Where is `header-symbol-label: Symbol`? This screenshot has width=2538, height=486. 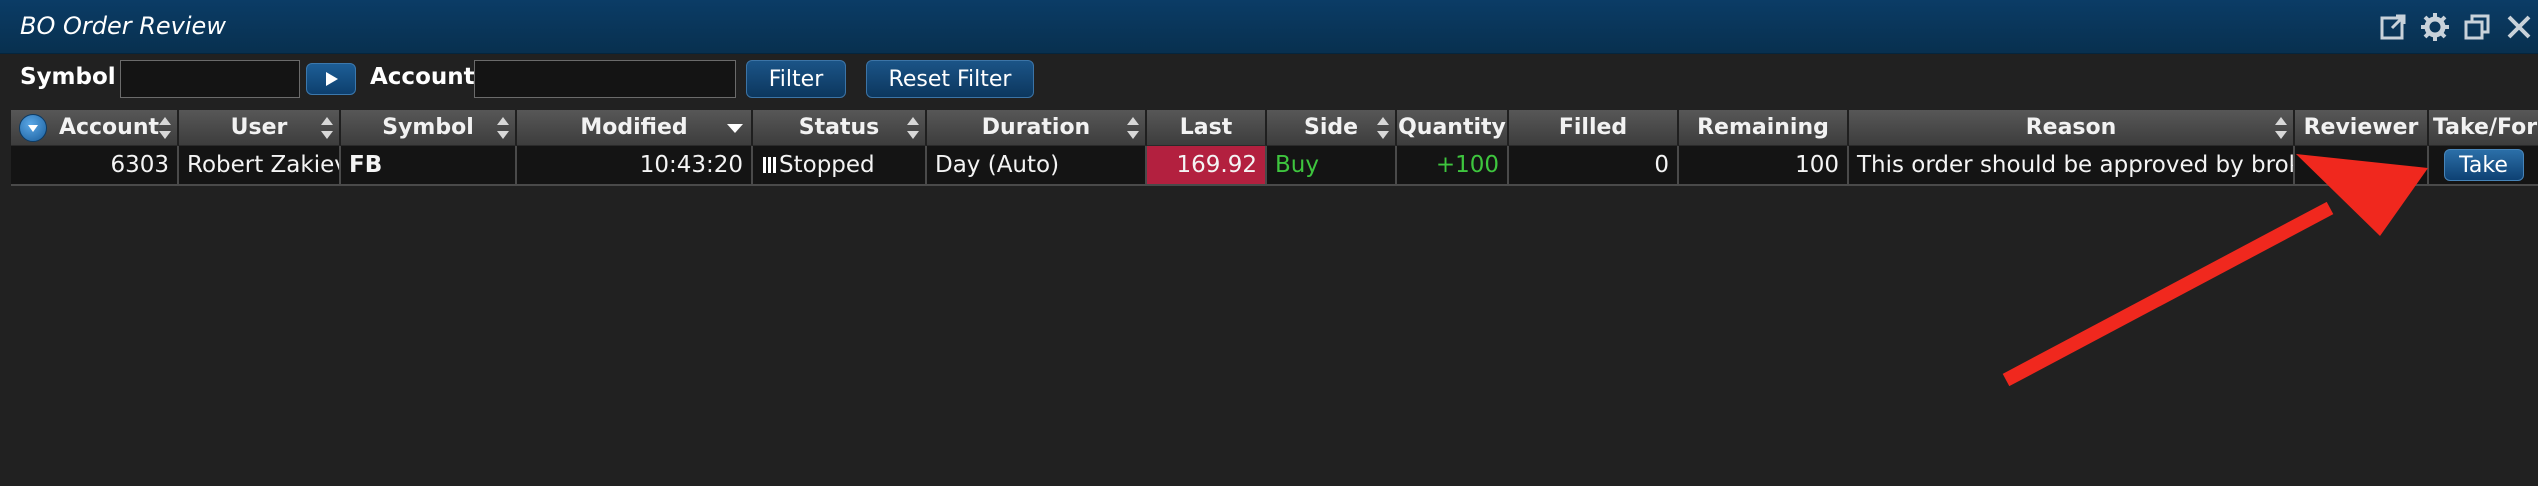
header-symbol-label: Symbol is located at coordinates (428, 127).